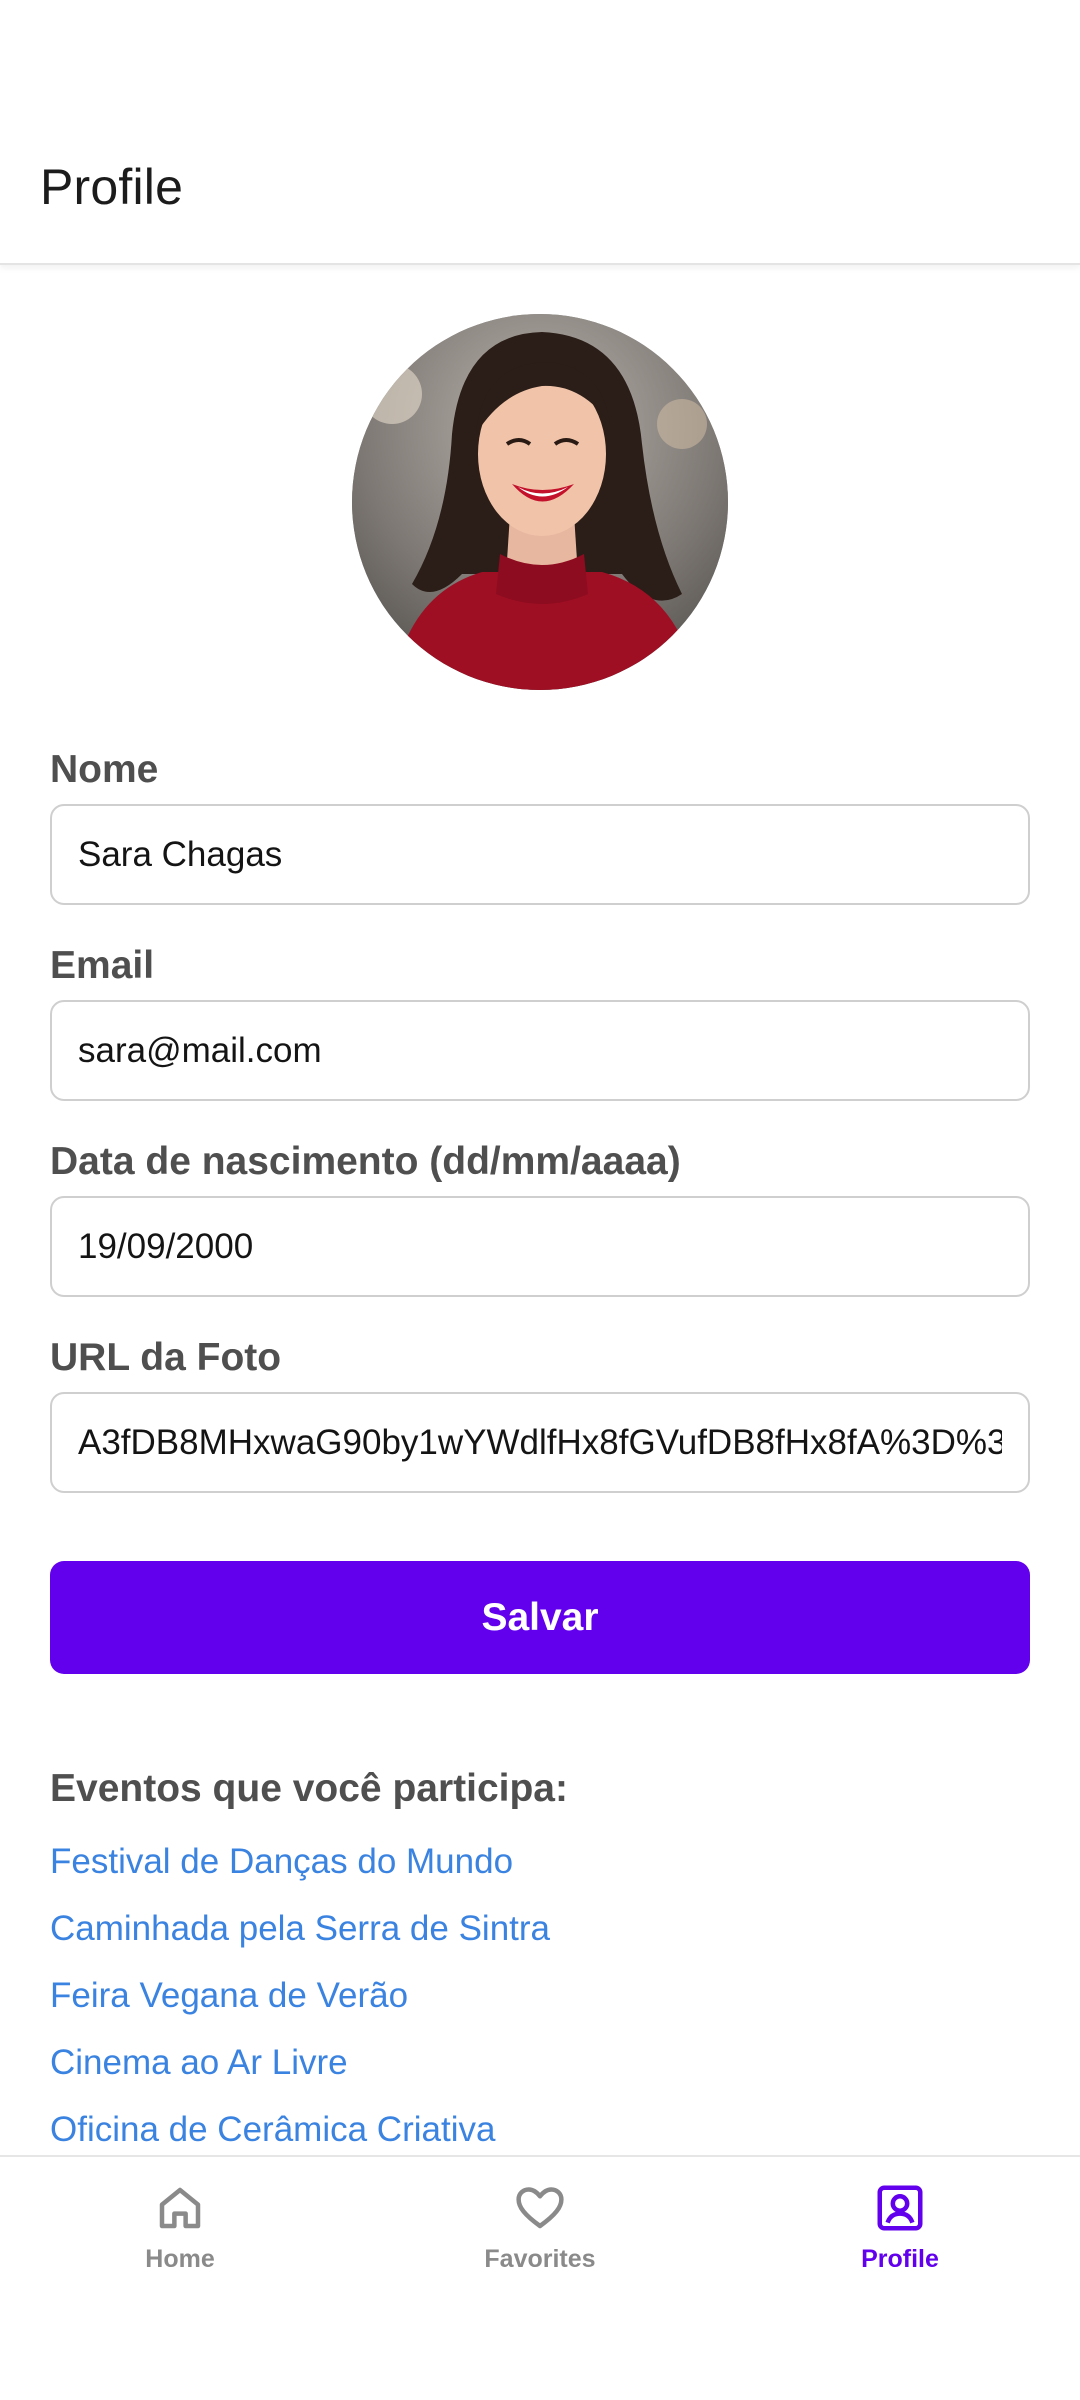 The image size is (1080, 2400). Describe the element at coordinates (900, 2236) in the screenshot. I see `nav-profile: Profile` at that location.